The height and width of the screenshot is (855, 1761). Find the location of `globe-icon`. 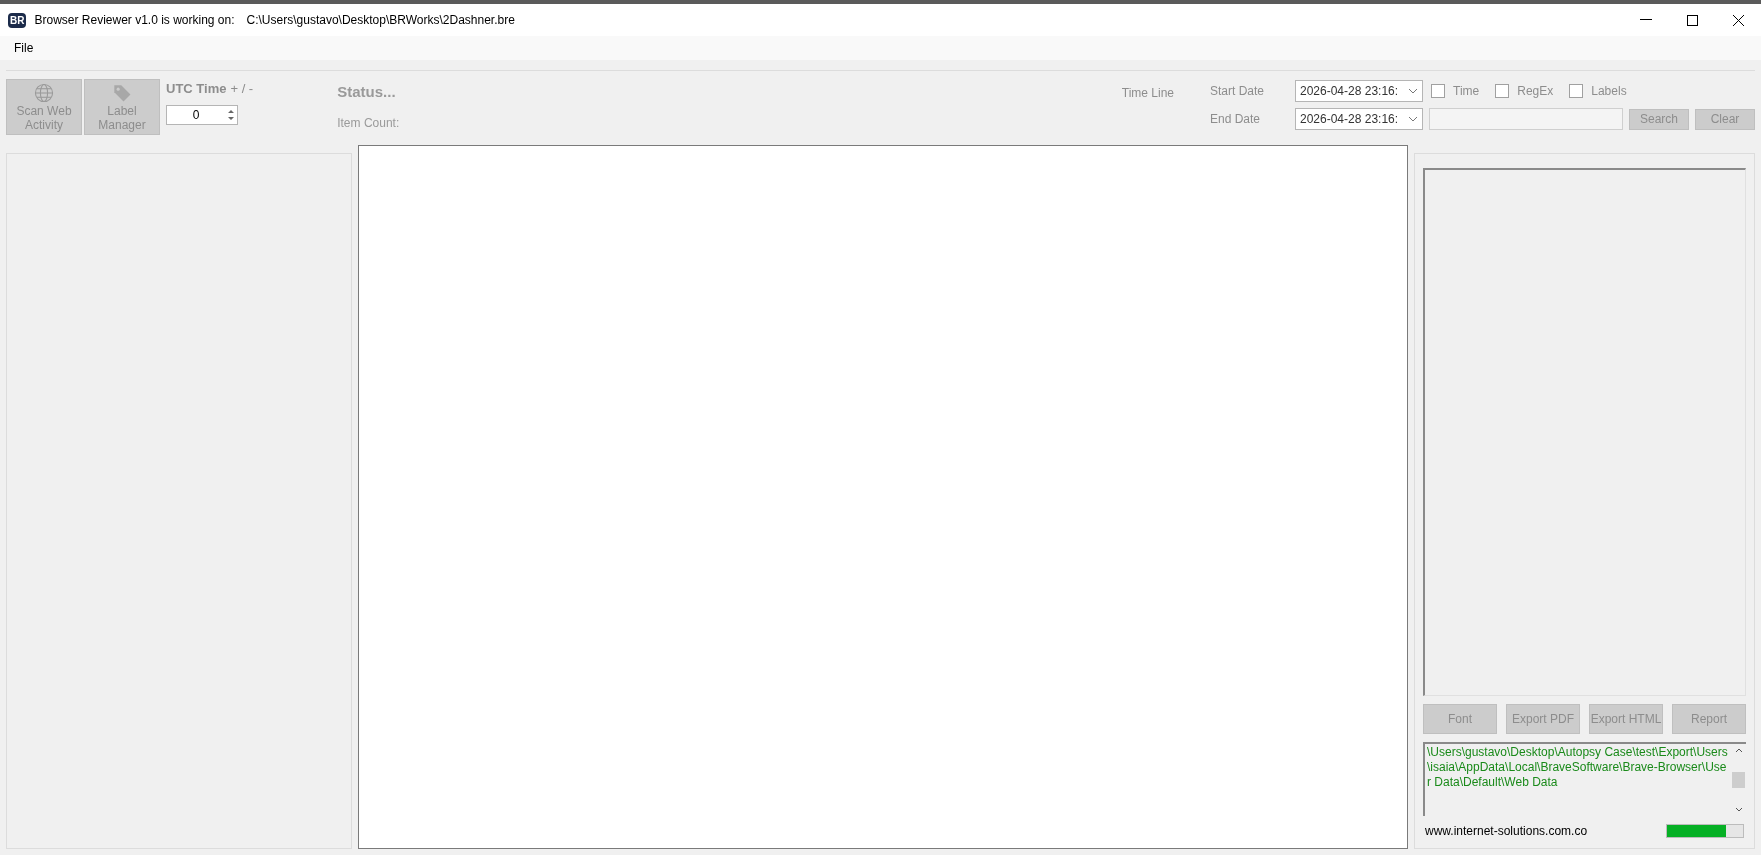

globe-icon is located at coordinates (44, 93).